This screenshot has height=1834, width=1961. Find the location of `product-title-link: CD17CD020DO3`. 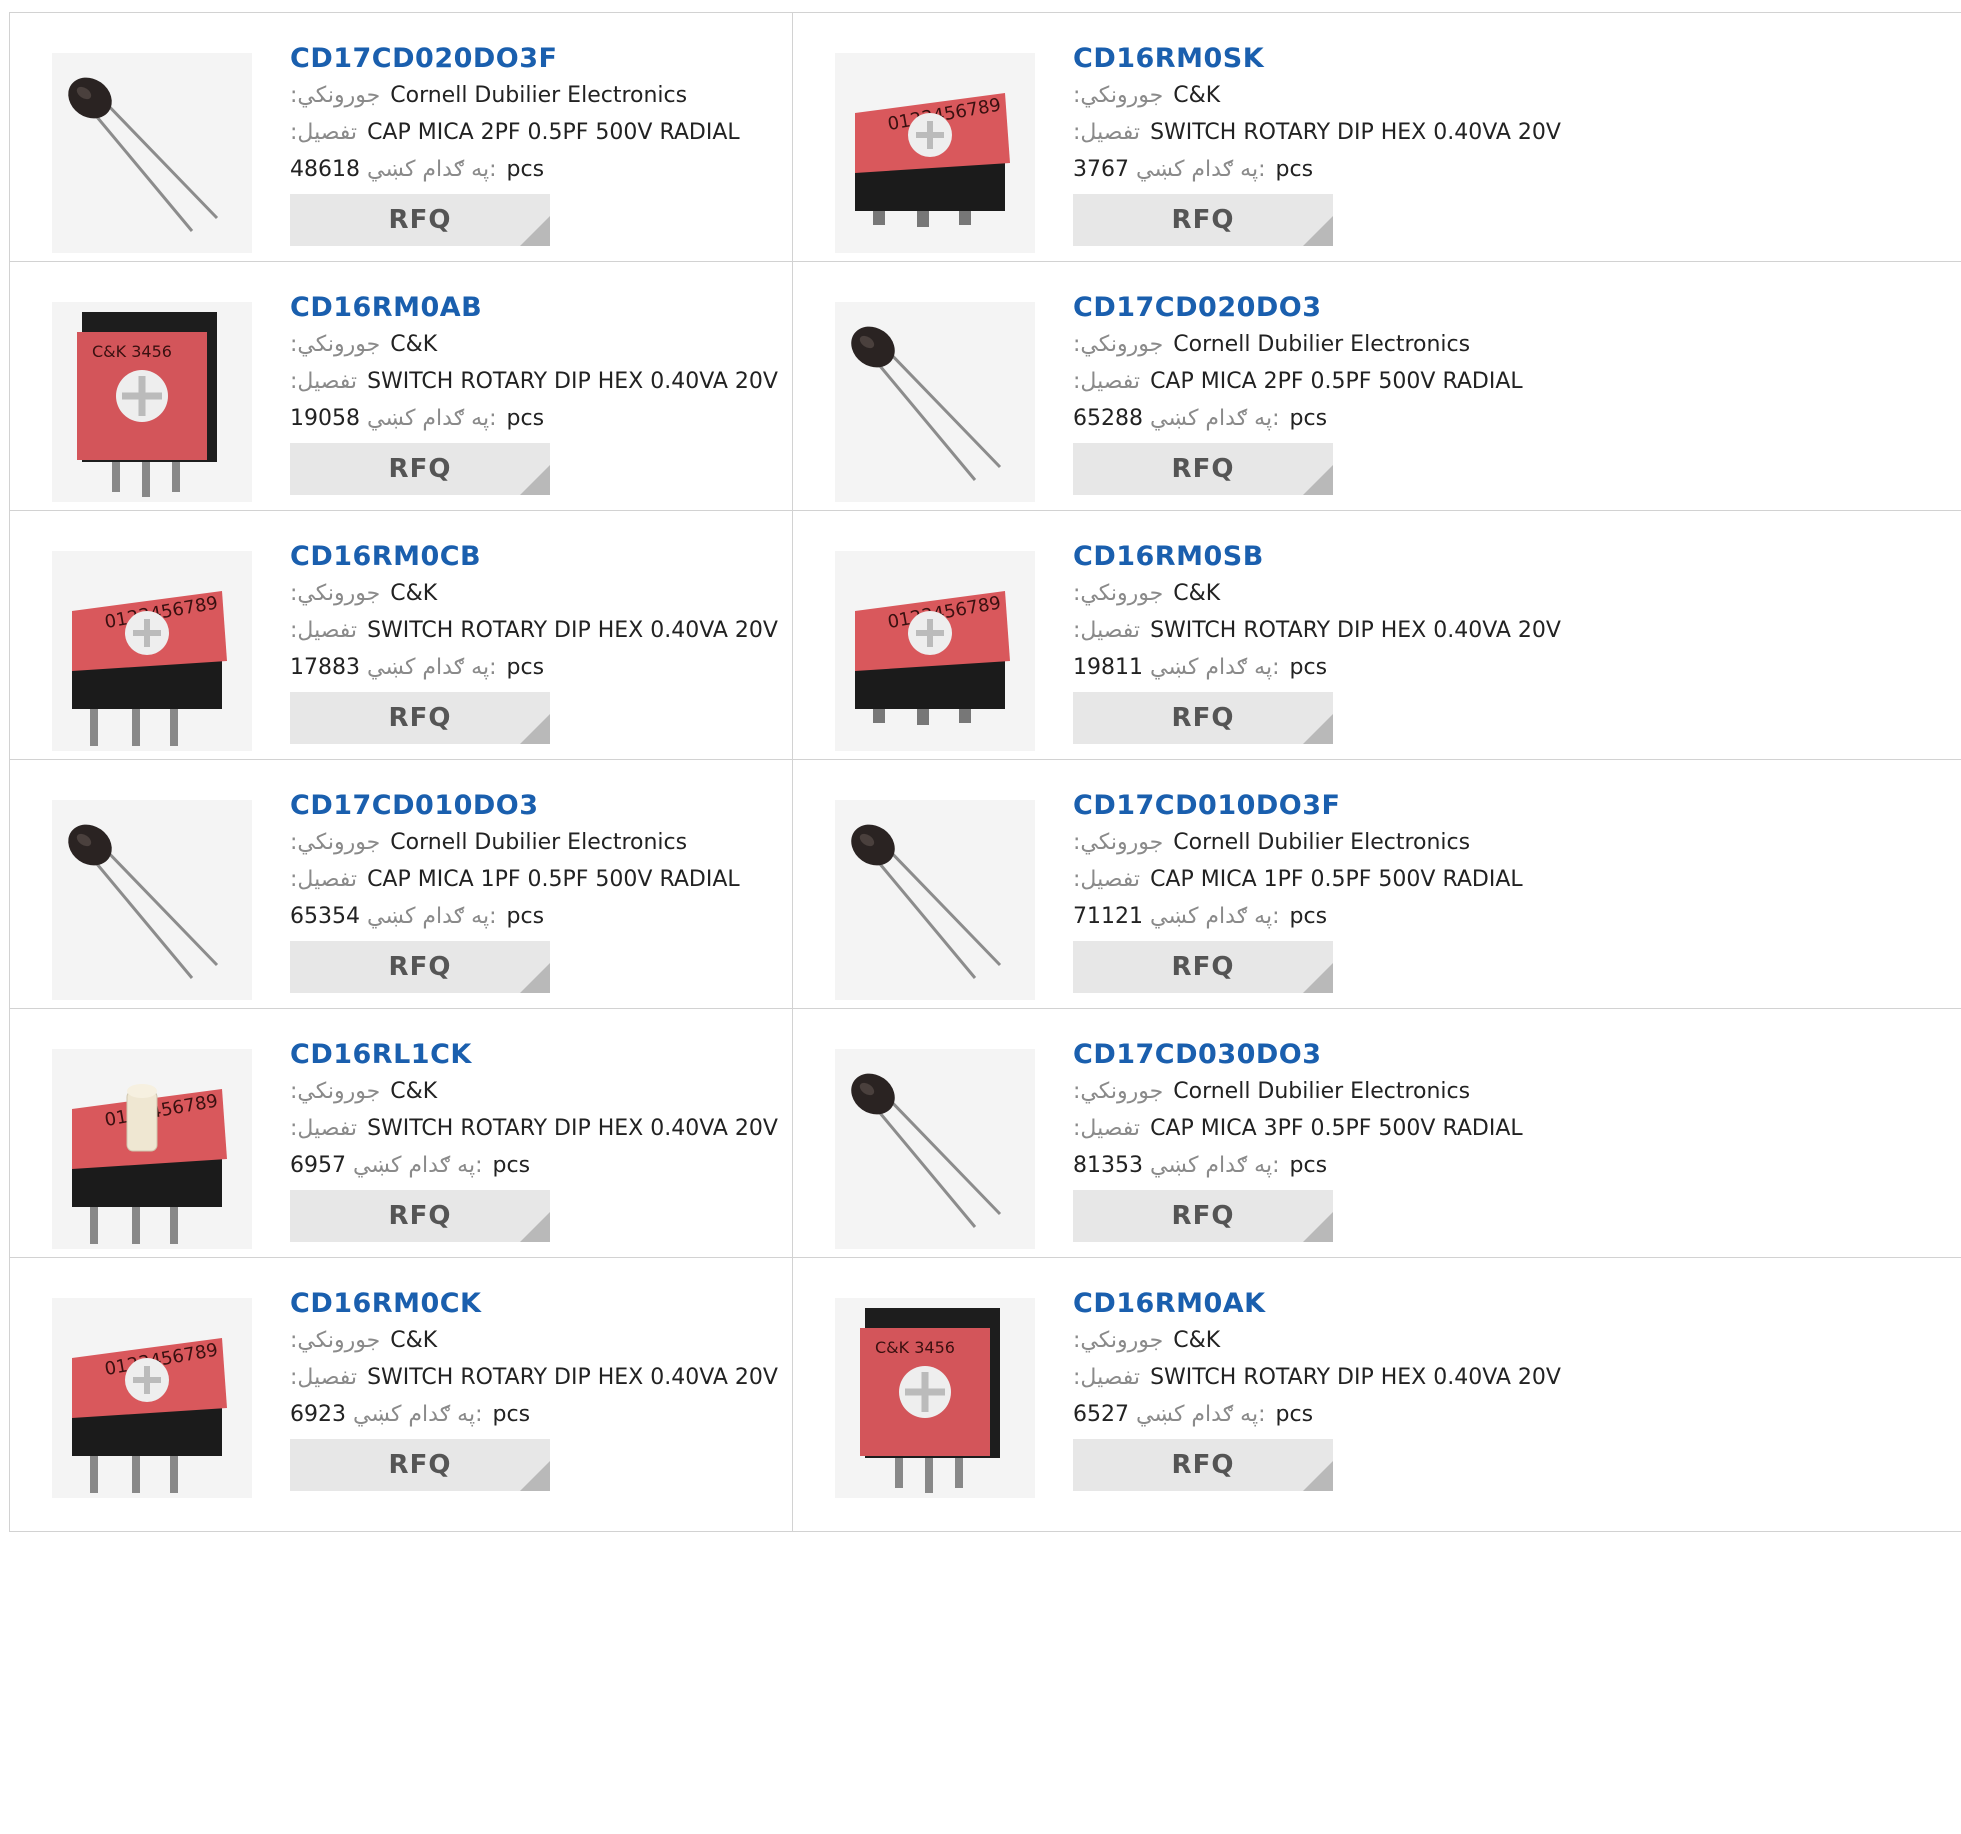

product-title-link: CD17CD020DO3 is located at coordinates (1413, 308).